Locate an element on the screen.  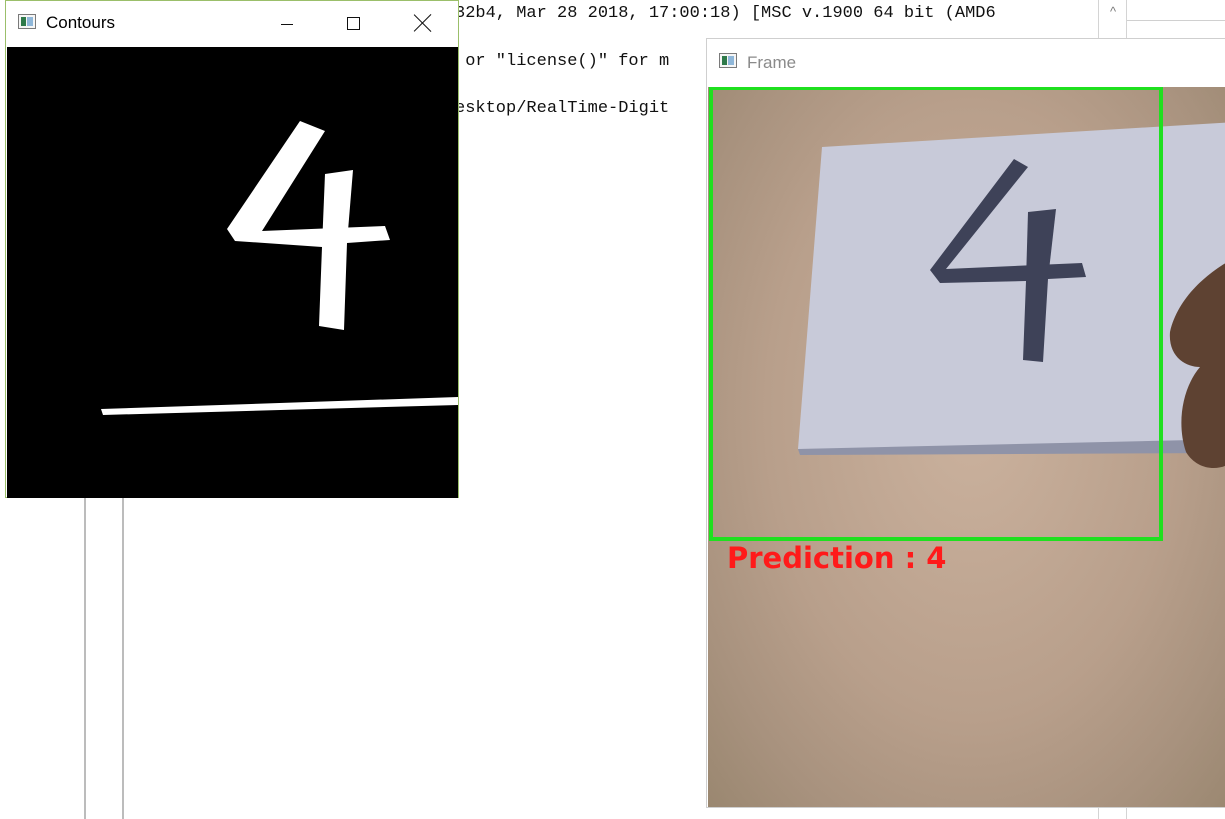
window-title: Contours is located at coordinates (80, 22).